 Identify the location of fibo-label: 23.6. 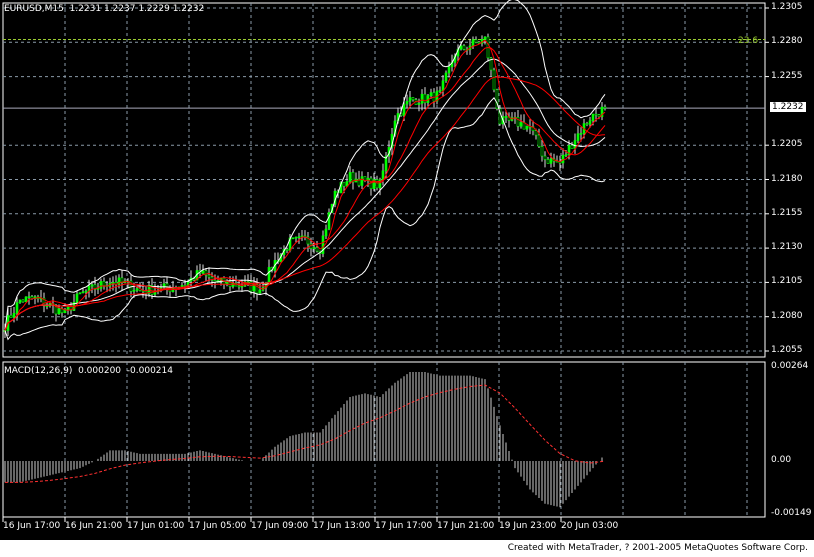
(748, 41).